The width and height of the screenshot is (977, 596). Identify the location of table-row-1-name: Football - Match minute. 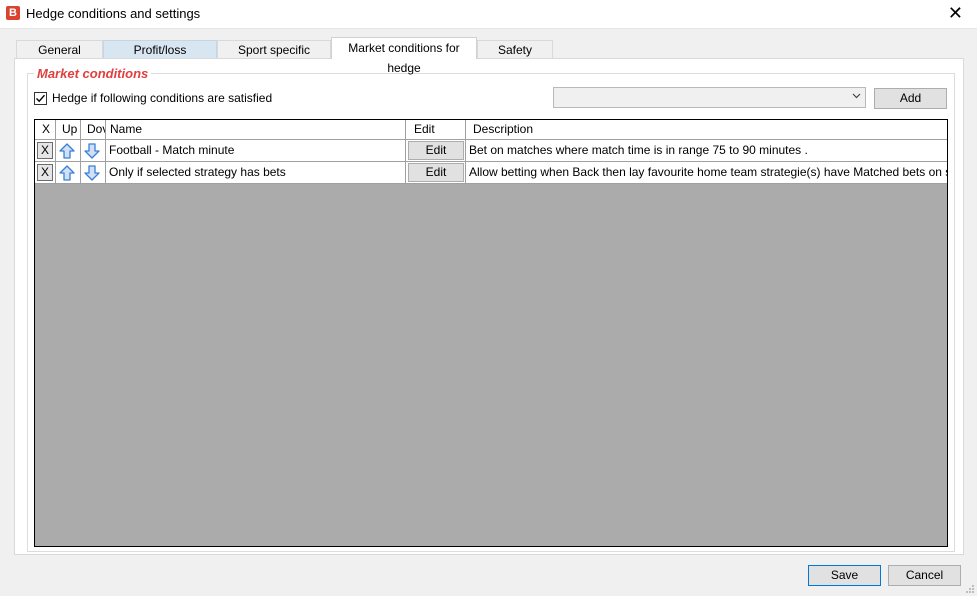
(256, 151).